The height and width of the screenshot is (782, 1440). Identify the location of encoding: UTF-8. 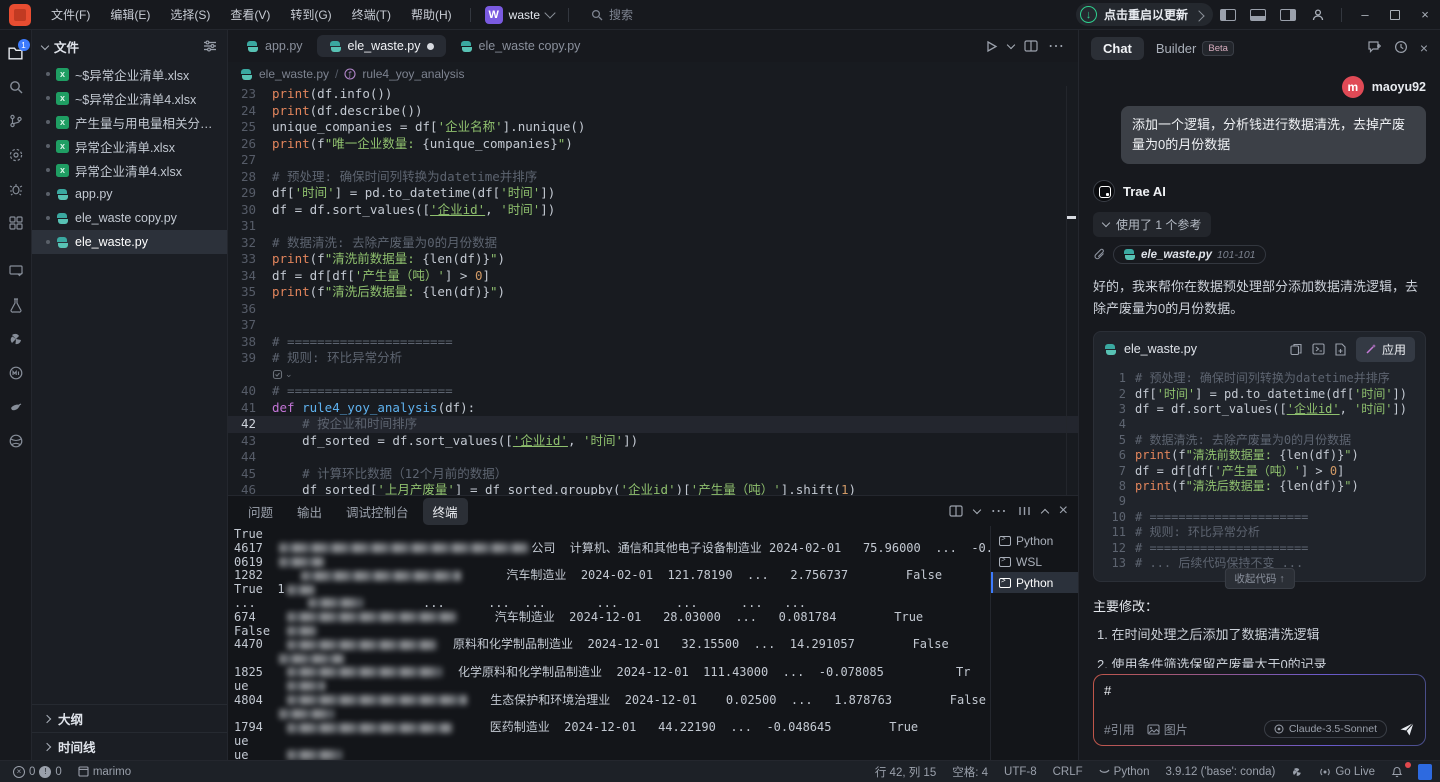
(1020, 772).